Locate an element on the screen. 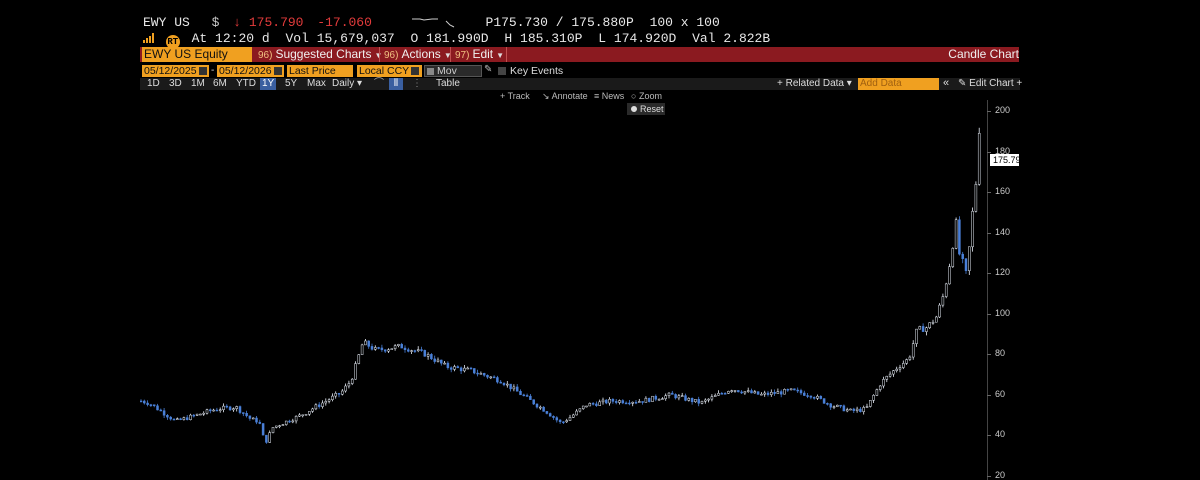 The image size is (1200, 480). plus-icon: + is located at coordinates (1019, 83).